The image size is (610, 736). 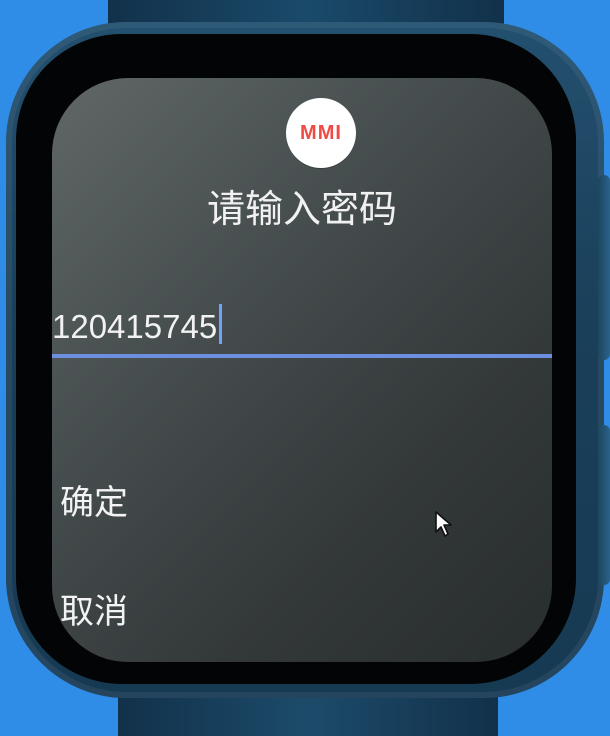 What do you see at coordinates (443, 524) in the screenshot?
I see `mouse-pointer-icon` at bounding box center [443, 524].